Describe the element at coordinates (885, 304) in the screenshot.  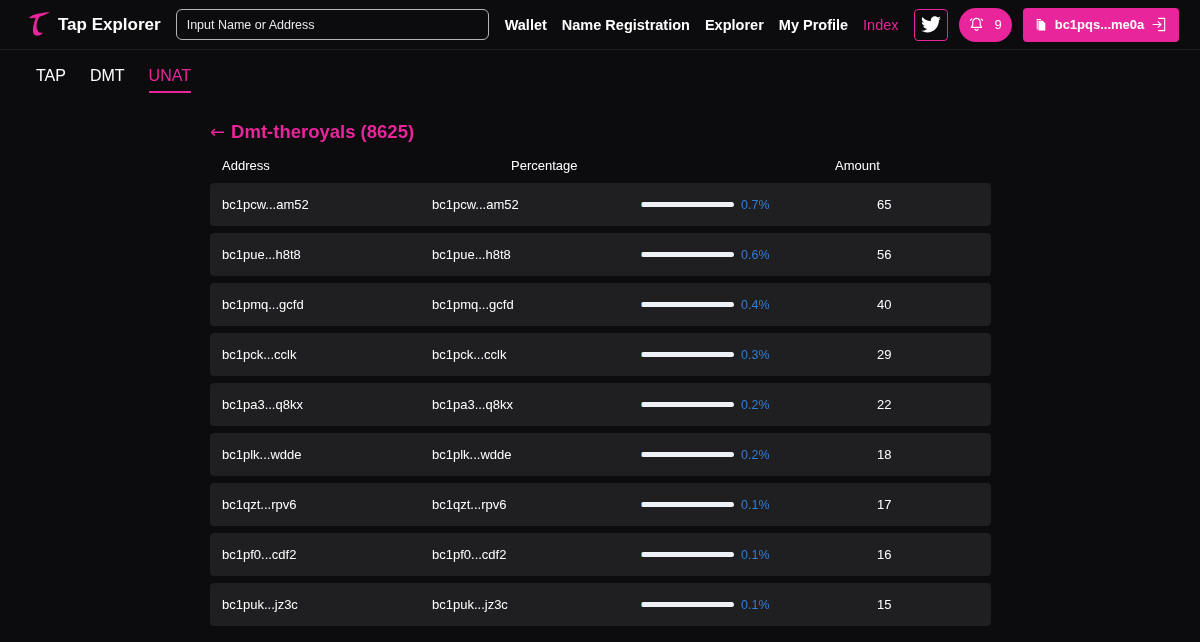
I see `amount-cell-text: 40` at that location.